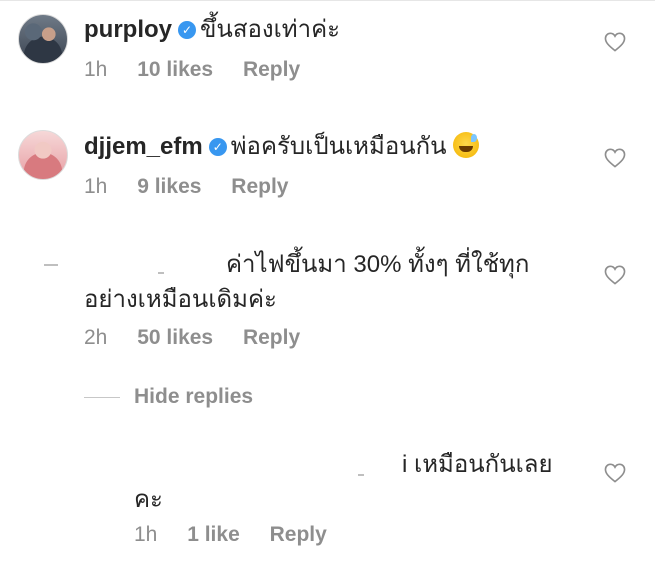 The image size is (655, 577). I want to click on hide-replies-divider, so click(102, 397).